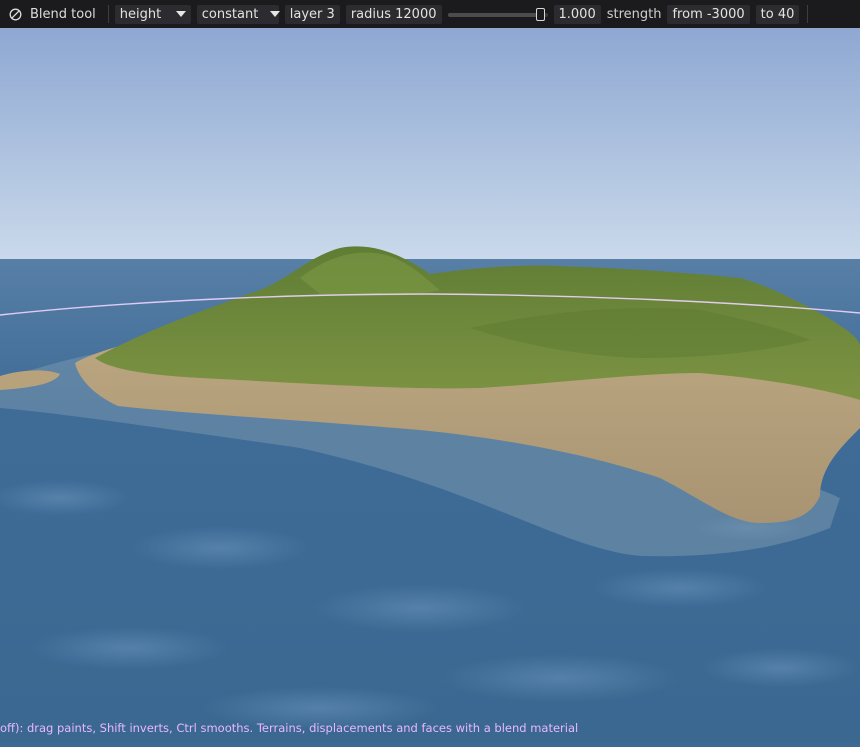 The width and height of the screenshot is (860, 747). I want to click on layer-field: layer 3, so click(312, 14).